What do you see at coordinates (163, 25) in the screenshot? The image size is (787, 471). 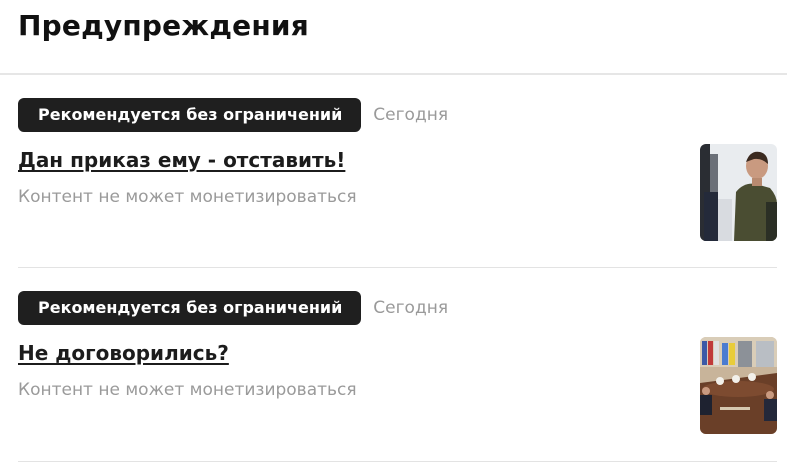 I see `page-title: Предупреждения` at bounding box center [163, 25].